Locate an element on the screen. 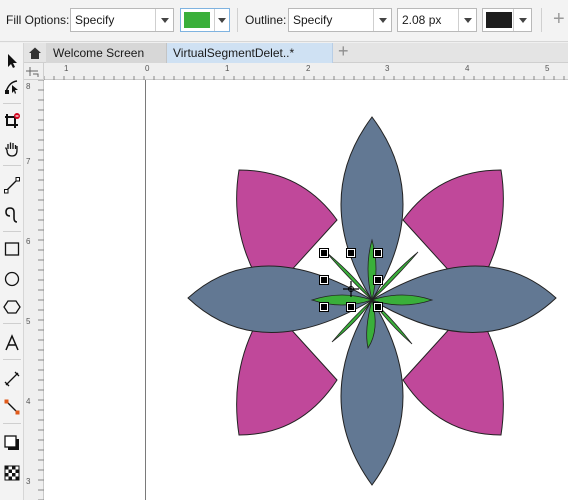 Image resolution: width=568 pixels, height=500 pixels. toolbox is located at coordinates (12, 271).